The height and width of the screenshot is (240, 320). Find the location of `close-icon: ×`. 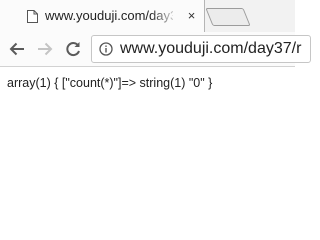

close-icon: × is located at coordinates (191, 15).